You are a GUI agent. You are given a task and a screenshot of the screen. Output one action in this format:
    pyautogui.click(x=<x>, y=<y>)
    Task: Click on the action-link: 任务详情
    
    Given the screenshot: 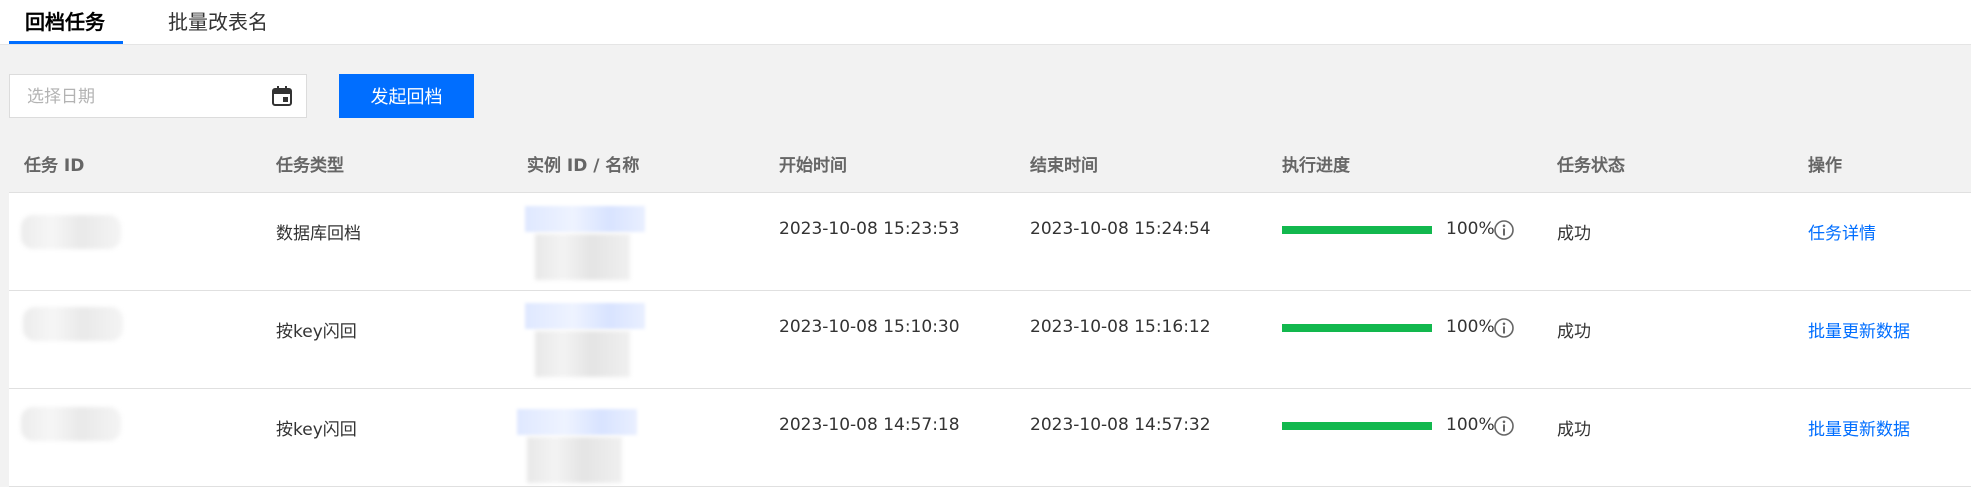 What is the action you would take?
    pyautogui.click(x=1842, y=231)
    